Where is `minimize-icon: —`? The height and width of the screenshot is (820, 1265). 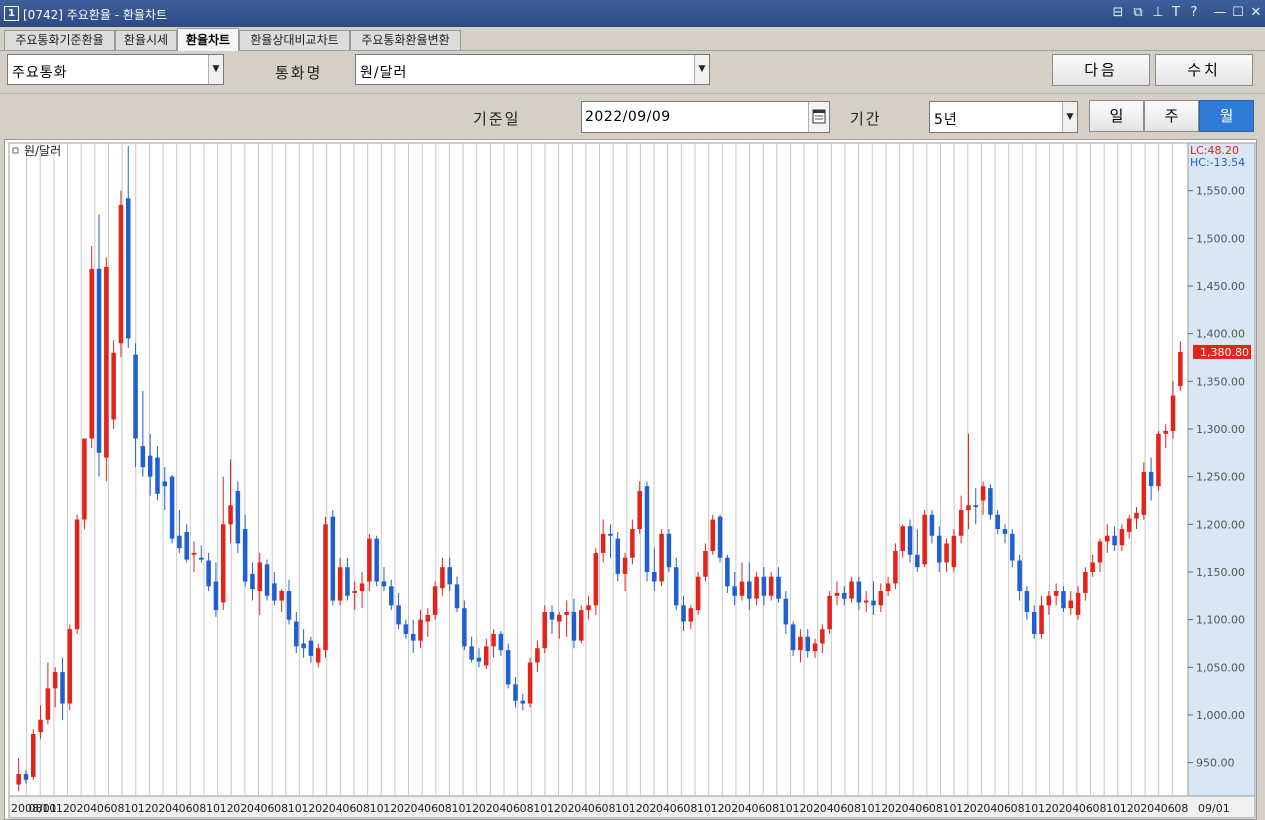 minimize-icon: — is located at coordinates (1220, 13).